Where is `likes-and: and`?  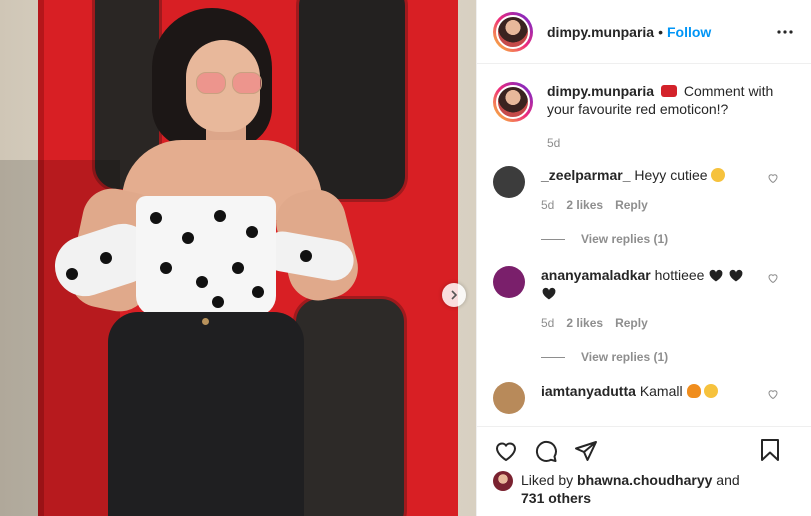 likes-and: and is located at coordinates (728, 480).